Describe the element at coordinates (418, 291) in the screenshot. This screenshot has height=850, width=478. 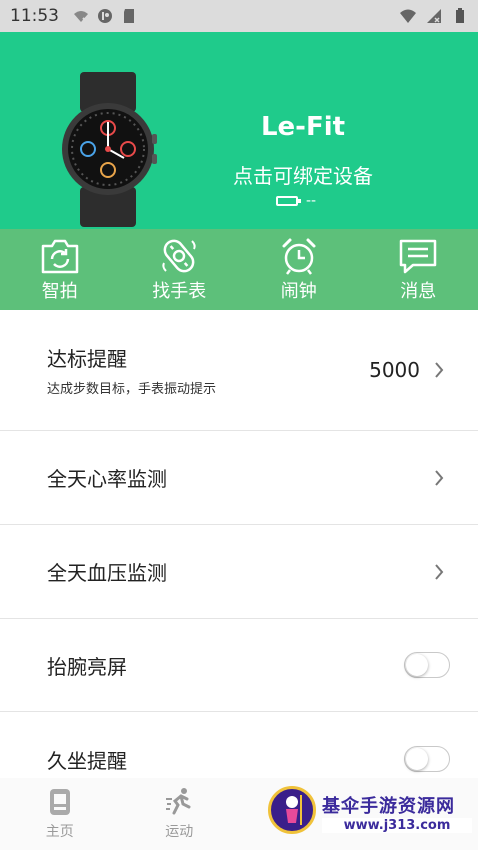
I see `quick-action-label: 消息` at that location.